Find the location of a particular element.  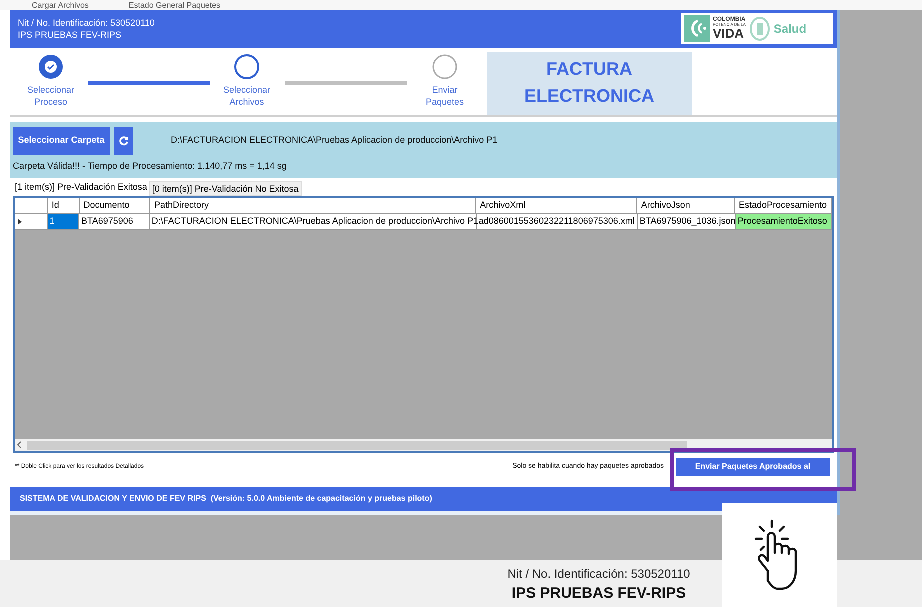

footer-text: SISTEMA DE VALIDACION Y ENVIO DE FEV RIPS (Versión: 5.0.0 Ambiente de capacitación y pruebas piloto) is located at coordinates (226, 499).